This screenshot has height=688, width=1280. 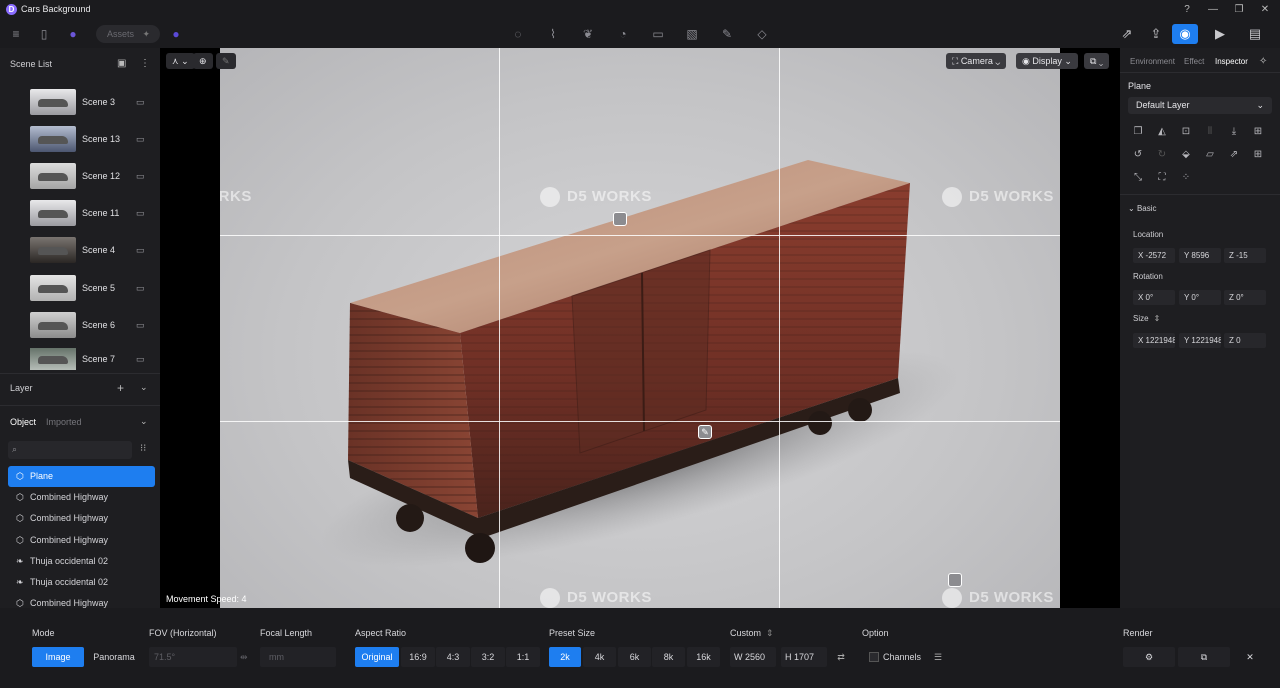 I want to click on fire-icon: ◔, so click(x=623, y=34).